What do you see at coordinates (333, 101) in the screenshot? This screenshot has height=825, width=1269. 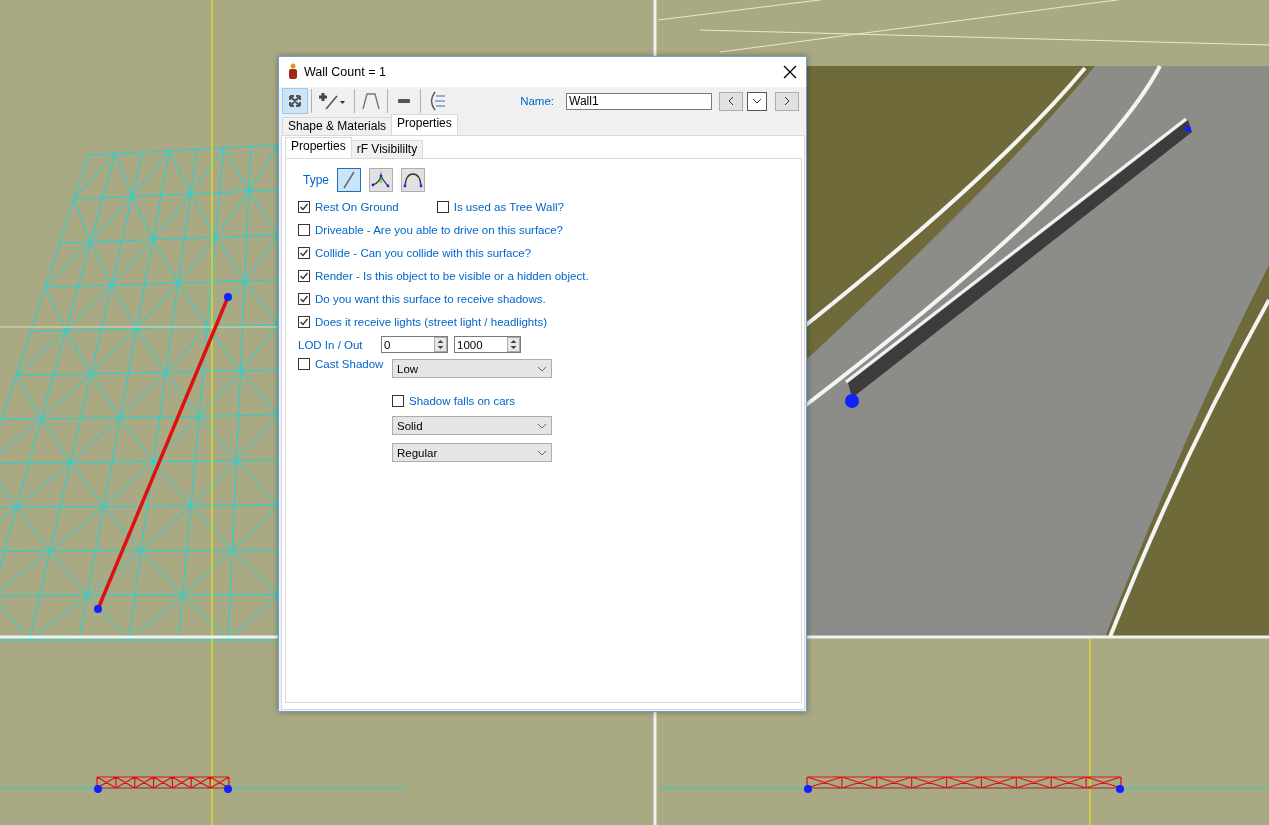 I see `add-line-icon` at bounding box center [333, 101].